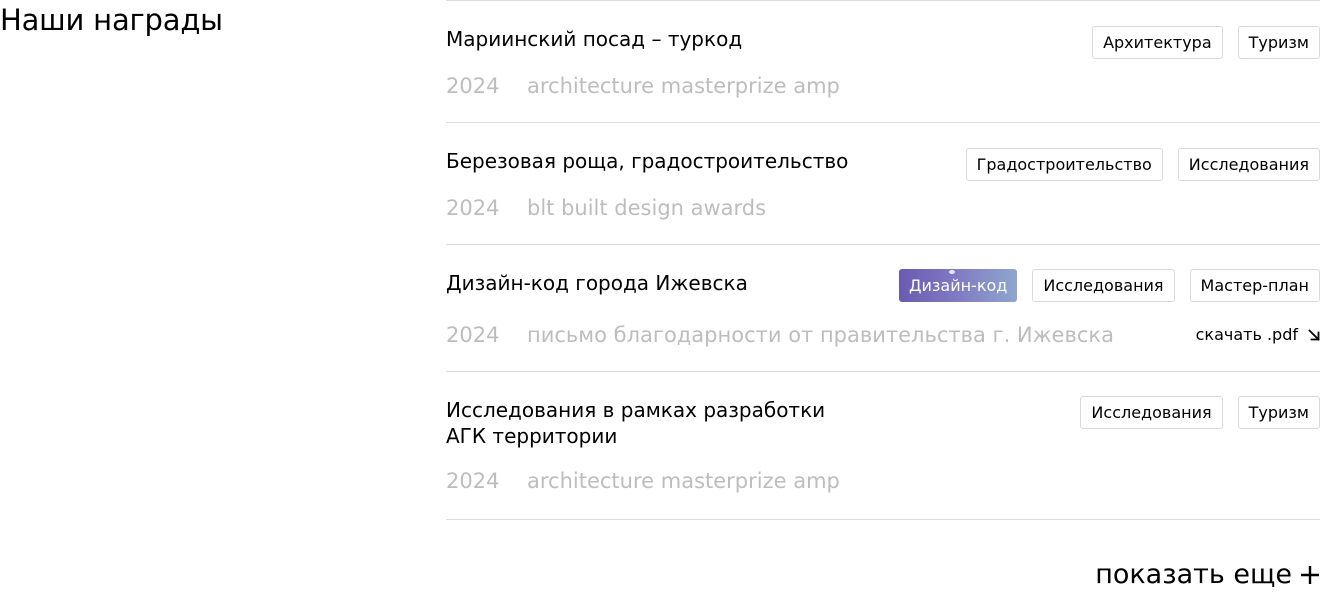  What do you see at coordinates (656, 39) in the screenshot?
I see `award-title: Мариинский посад – туркод` at bounding box center [656, 39].